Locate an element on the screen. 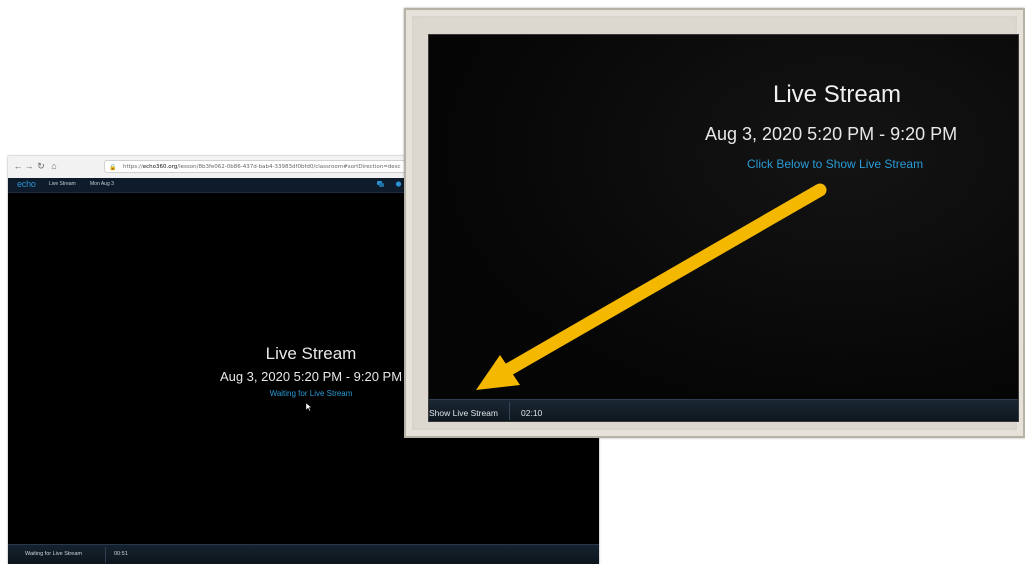 This screenshot has width=1025, height=564. zoom-control-divider is located at coordinates (509, 411).